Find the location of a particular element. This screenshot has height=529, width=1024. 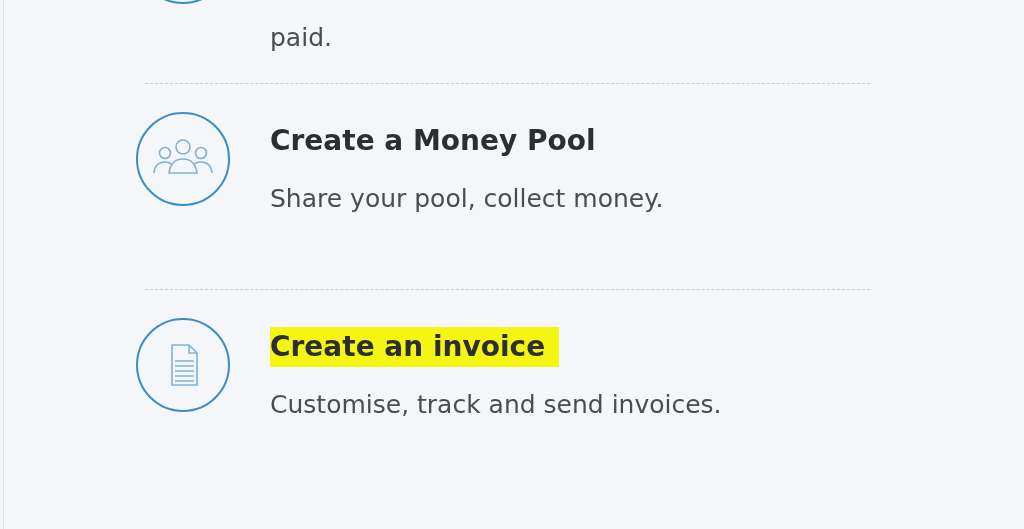

option-title: Create a Money Pool is located at coordinates (433, 141).